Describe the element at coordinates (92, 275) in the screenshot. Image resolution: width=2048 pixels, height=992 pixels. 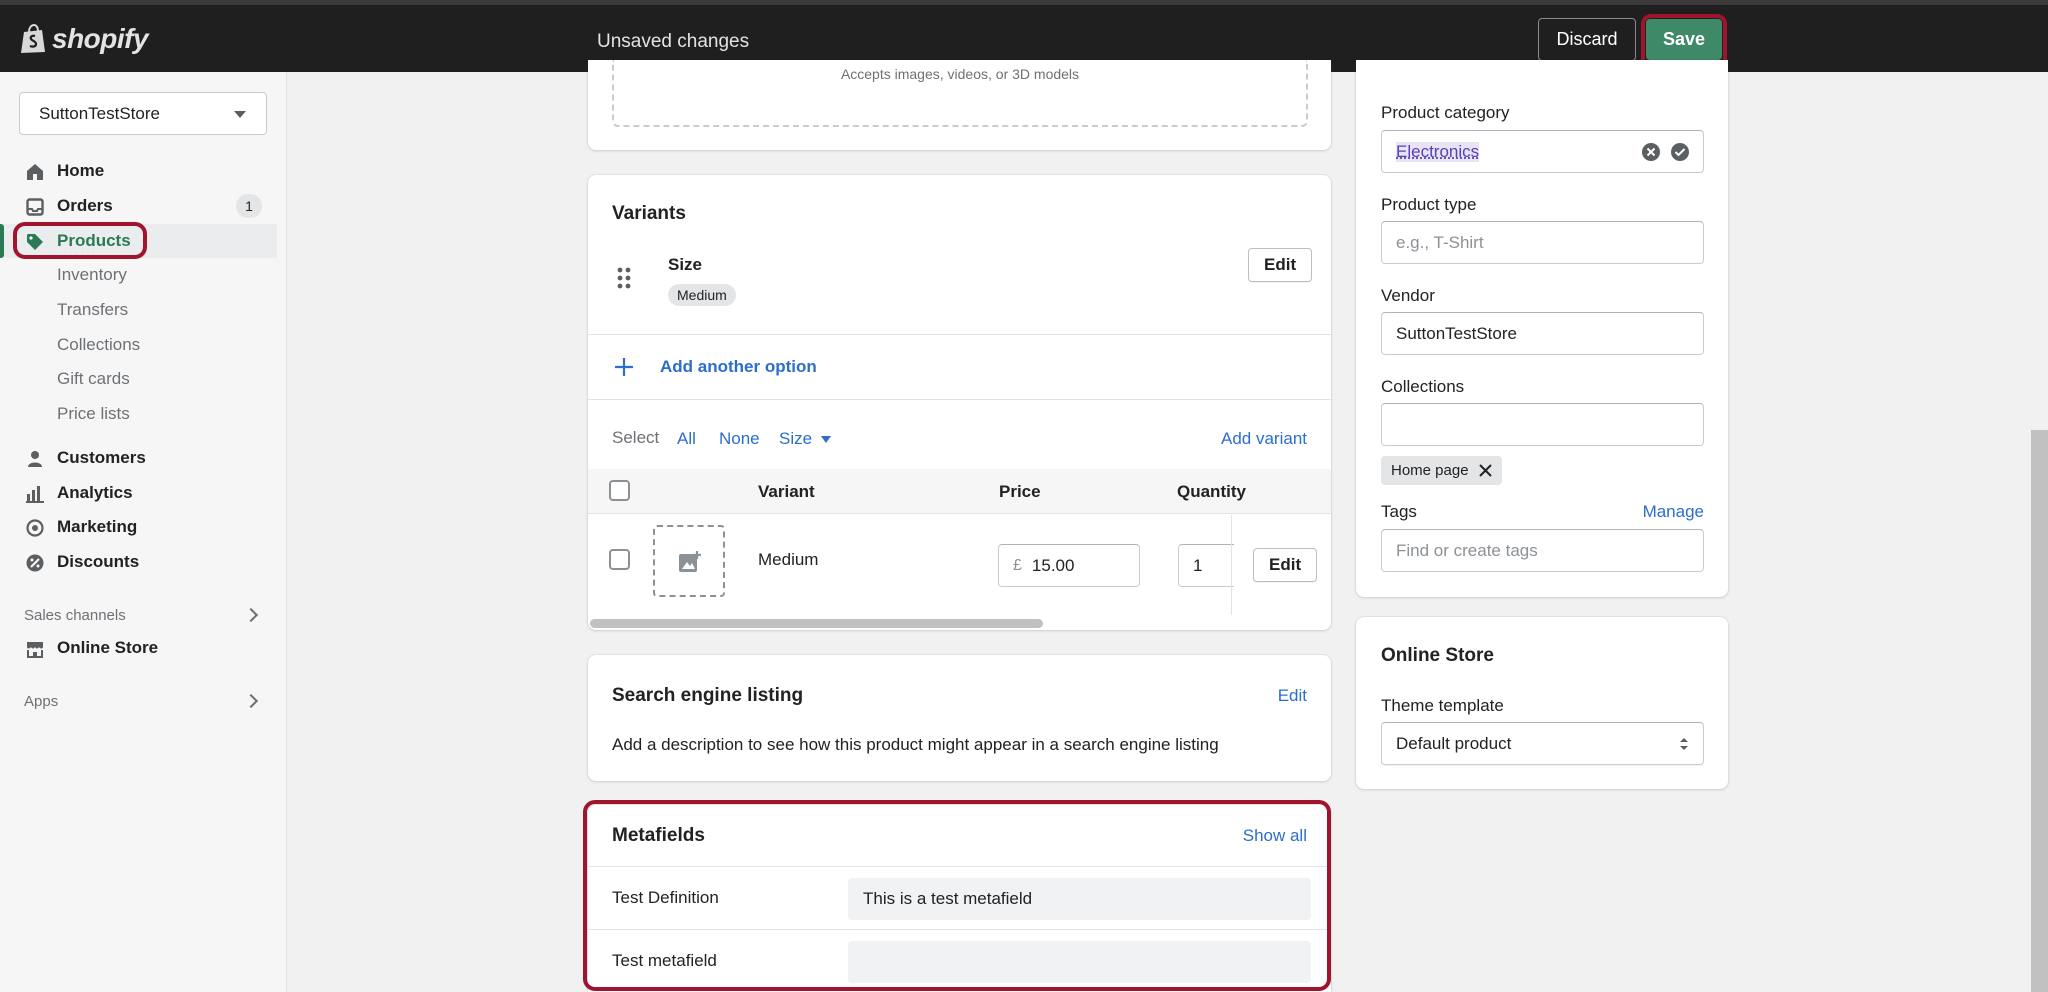
I see `sidebar-item-inventory: Inventory` at that location.